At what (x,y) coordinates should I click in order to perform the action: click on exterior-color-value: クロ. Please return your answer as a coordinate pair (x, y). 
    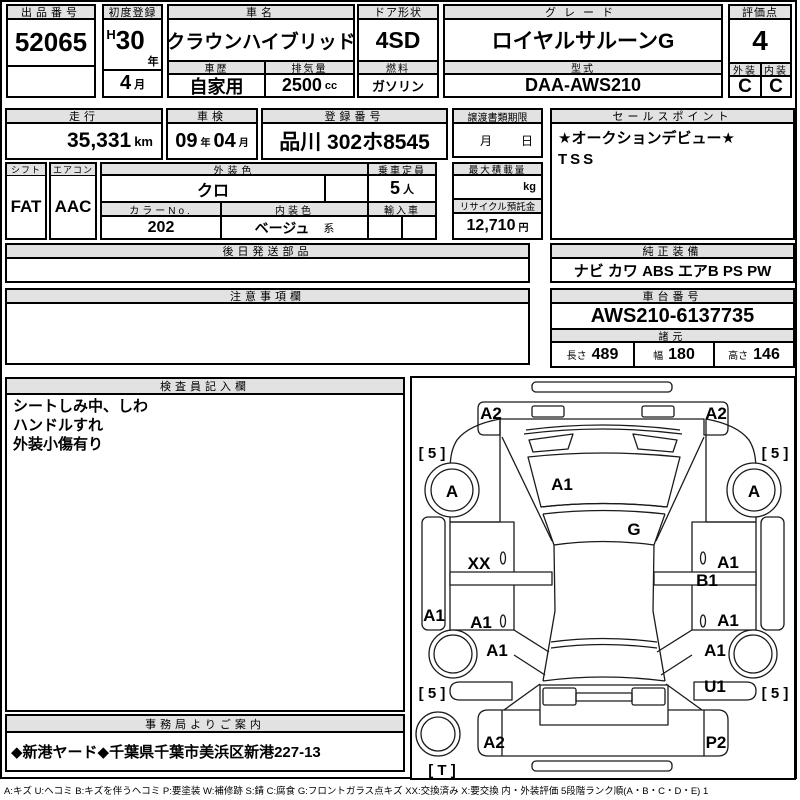
    Looking at the image, I should click on (213, 189).